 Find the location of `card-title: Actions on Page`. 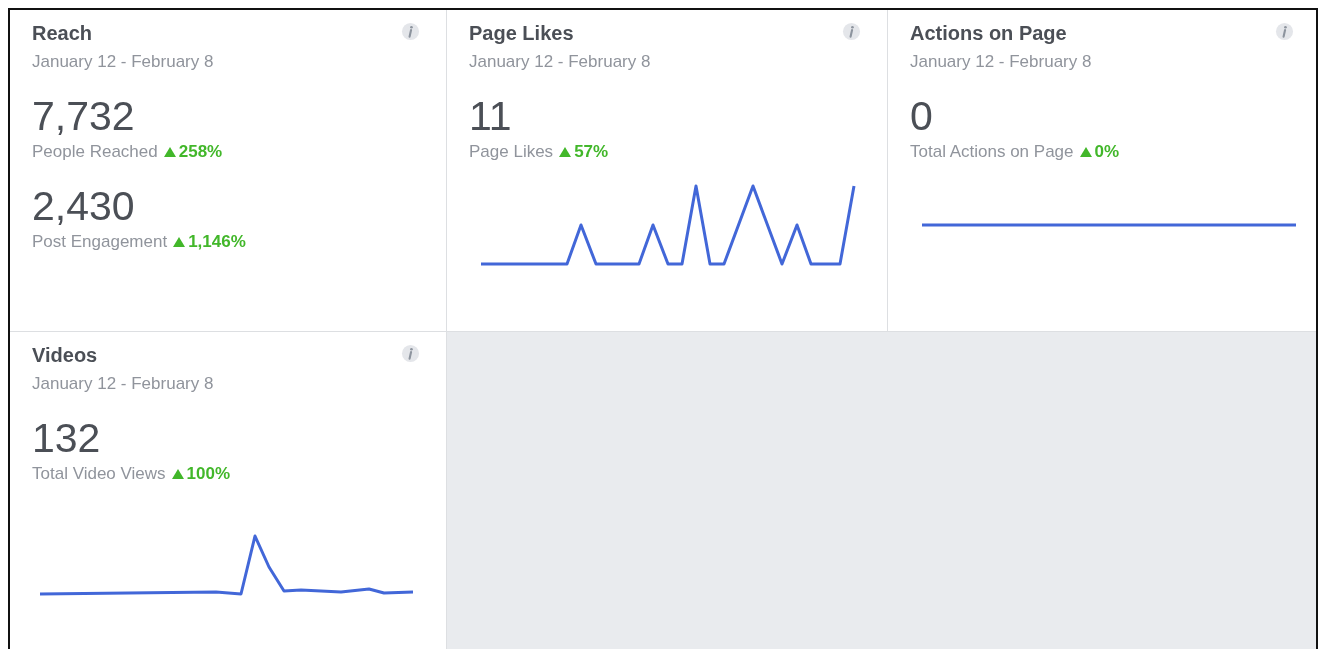

card-title: Actions on Page is located at coordinates (988, 33).